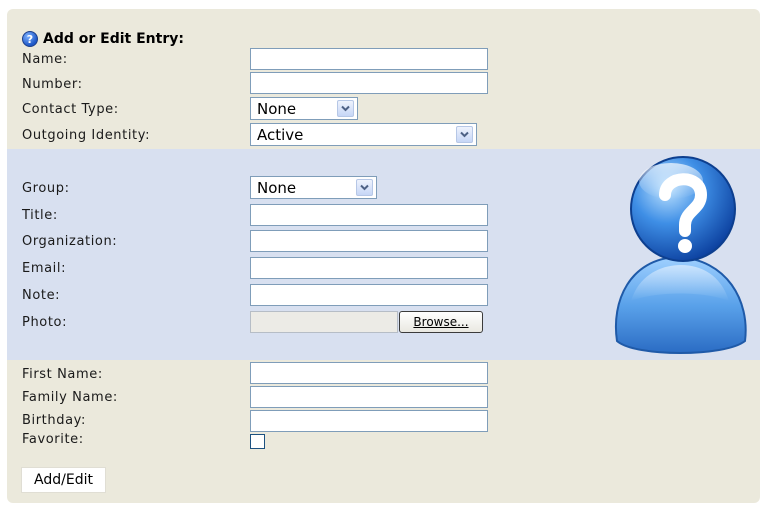 The width and height of the screenshot is (760, 505). What do you see at coordinates (277, 187) in the screenshot?
I see `group-value: None` at bounding box center [277, 187].